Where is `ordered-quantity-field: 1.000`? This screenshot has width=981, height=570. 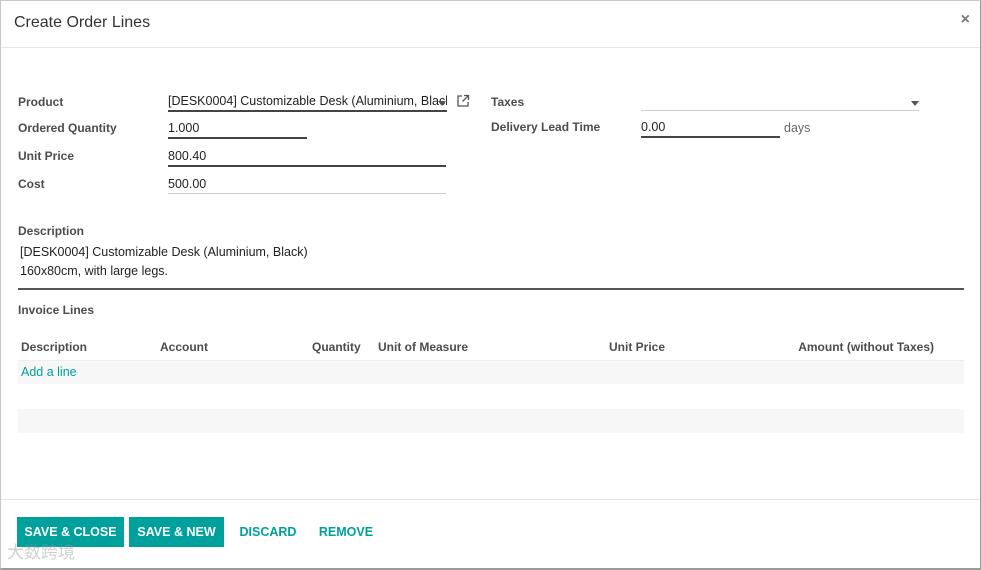
ordered-quantity-field: 1.000 is located at coordinates (237, 129).